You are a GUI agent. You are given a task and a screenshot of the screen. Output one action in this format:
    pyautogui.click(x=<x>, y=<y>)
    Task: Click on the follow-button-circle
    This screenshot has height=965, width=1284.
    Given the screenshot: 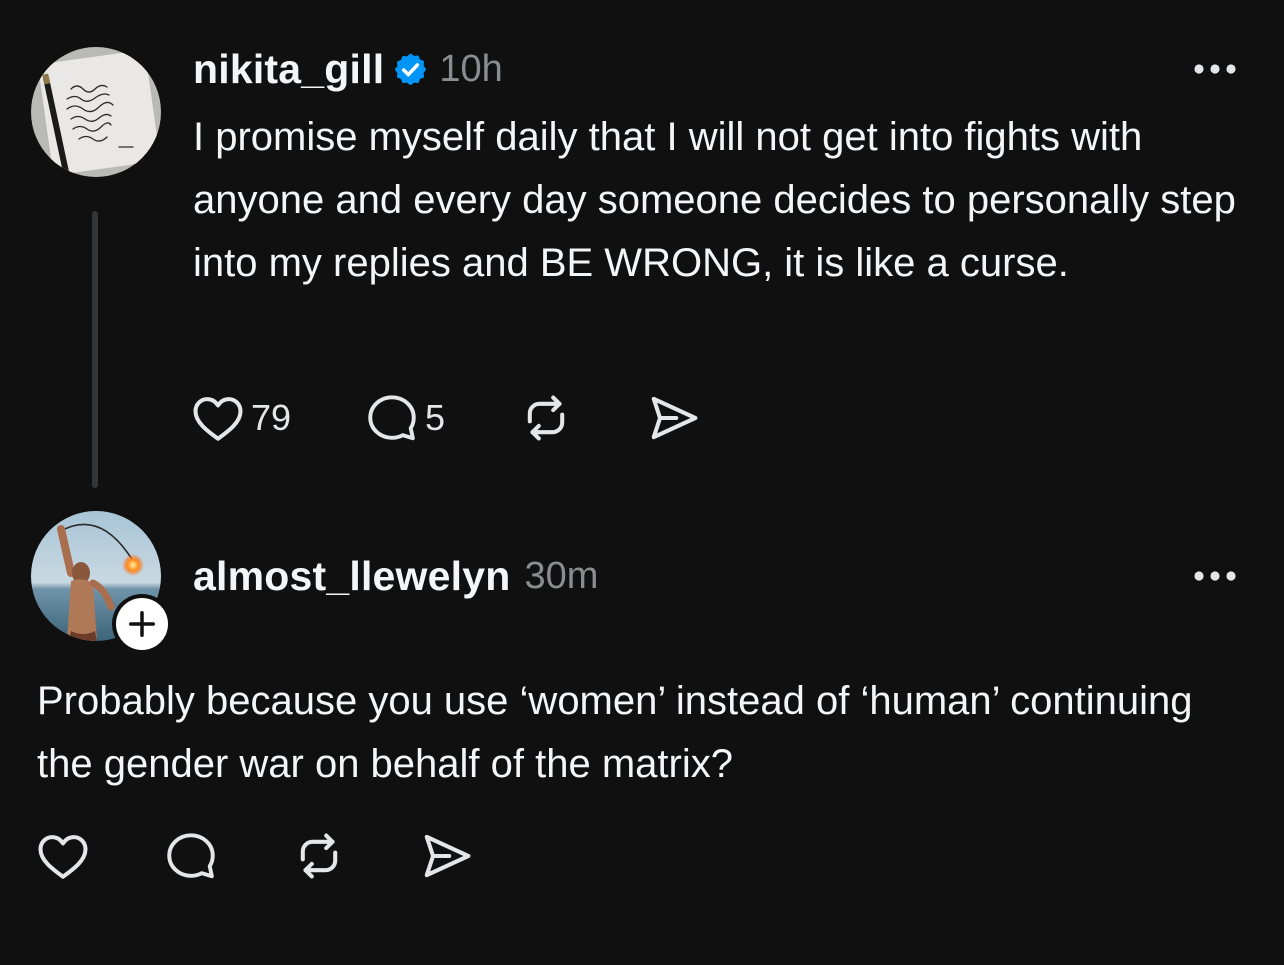 What is the action you would take?
    pyautogui.click(x=142, y=624)
    